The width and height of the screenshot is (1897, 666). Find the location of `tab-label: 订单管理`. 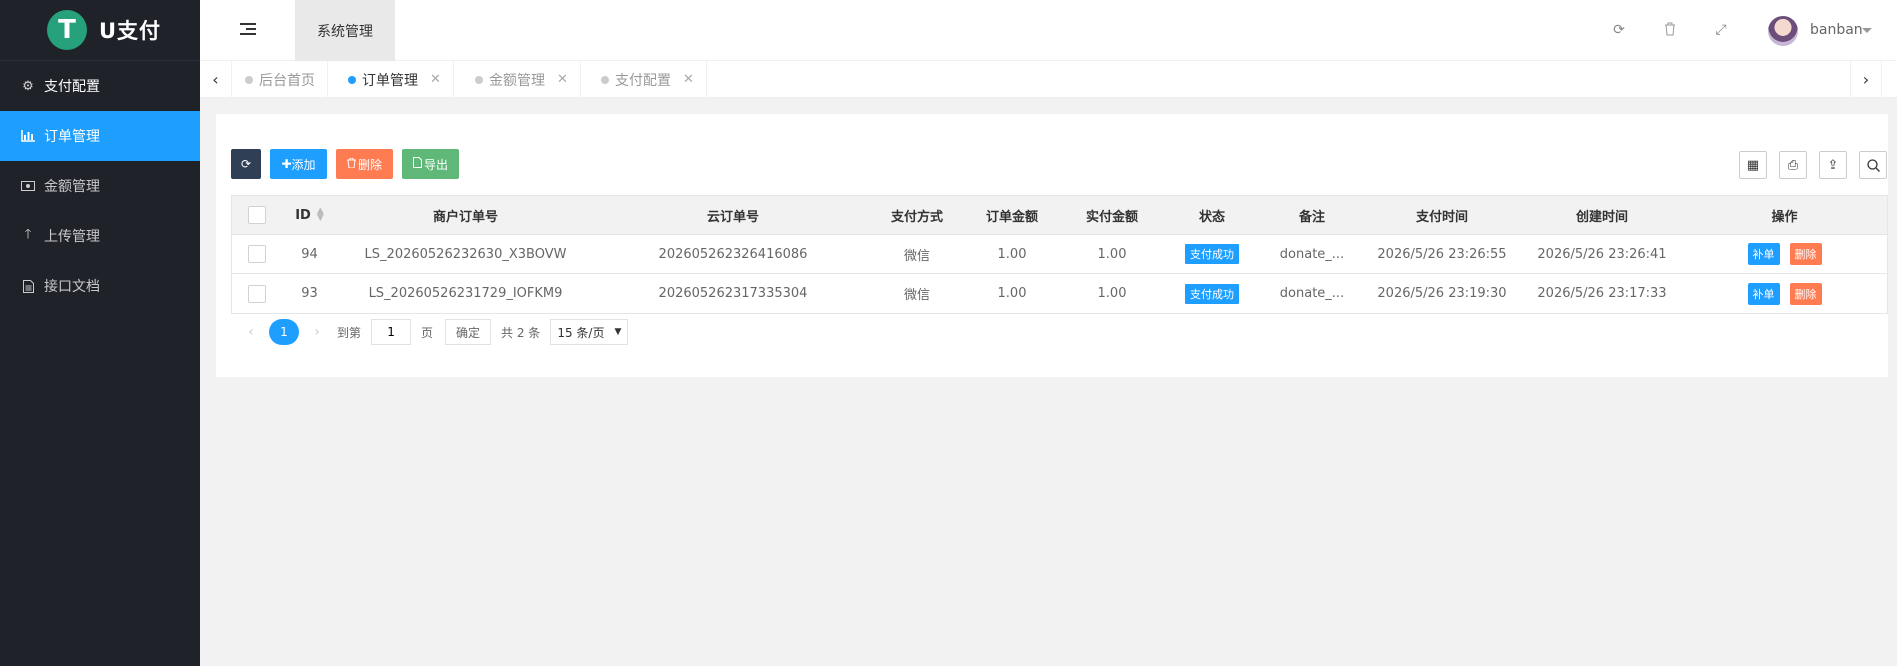

tab-label: 订单管理 is located at coordinates (390, 80).